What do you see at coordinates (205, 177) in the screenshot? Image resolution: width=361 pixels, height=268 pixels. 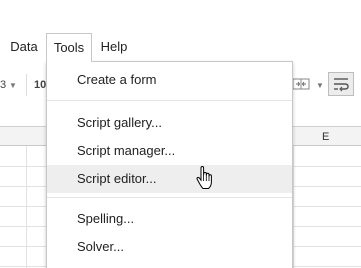 I see `hand-cursor-icon` at bounding box center [205, 177].